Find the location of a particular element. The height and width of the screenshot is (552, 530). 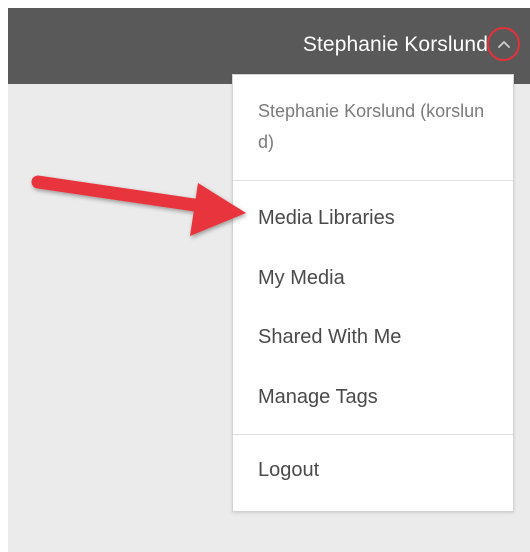

menu-item-media-libraries: Media Libraries is located at coordinates (373, 218).